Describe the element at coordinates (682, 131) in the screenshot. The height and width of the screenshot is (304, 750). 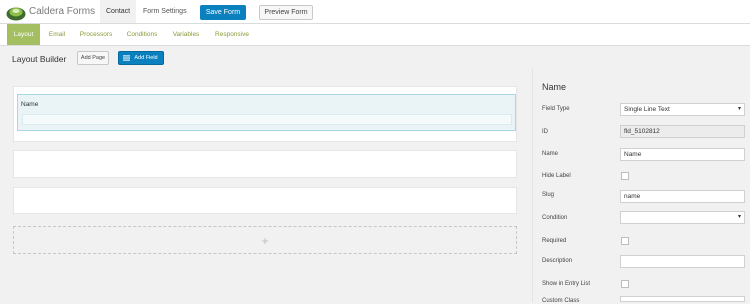
I see `id-field: fld_5102812` at that location.